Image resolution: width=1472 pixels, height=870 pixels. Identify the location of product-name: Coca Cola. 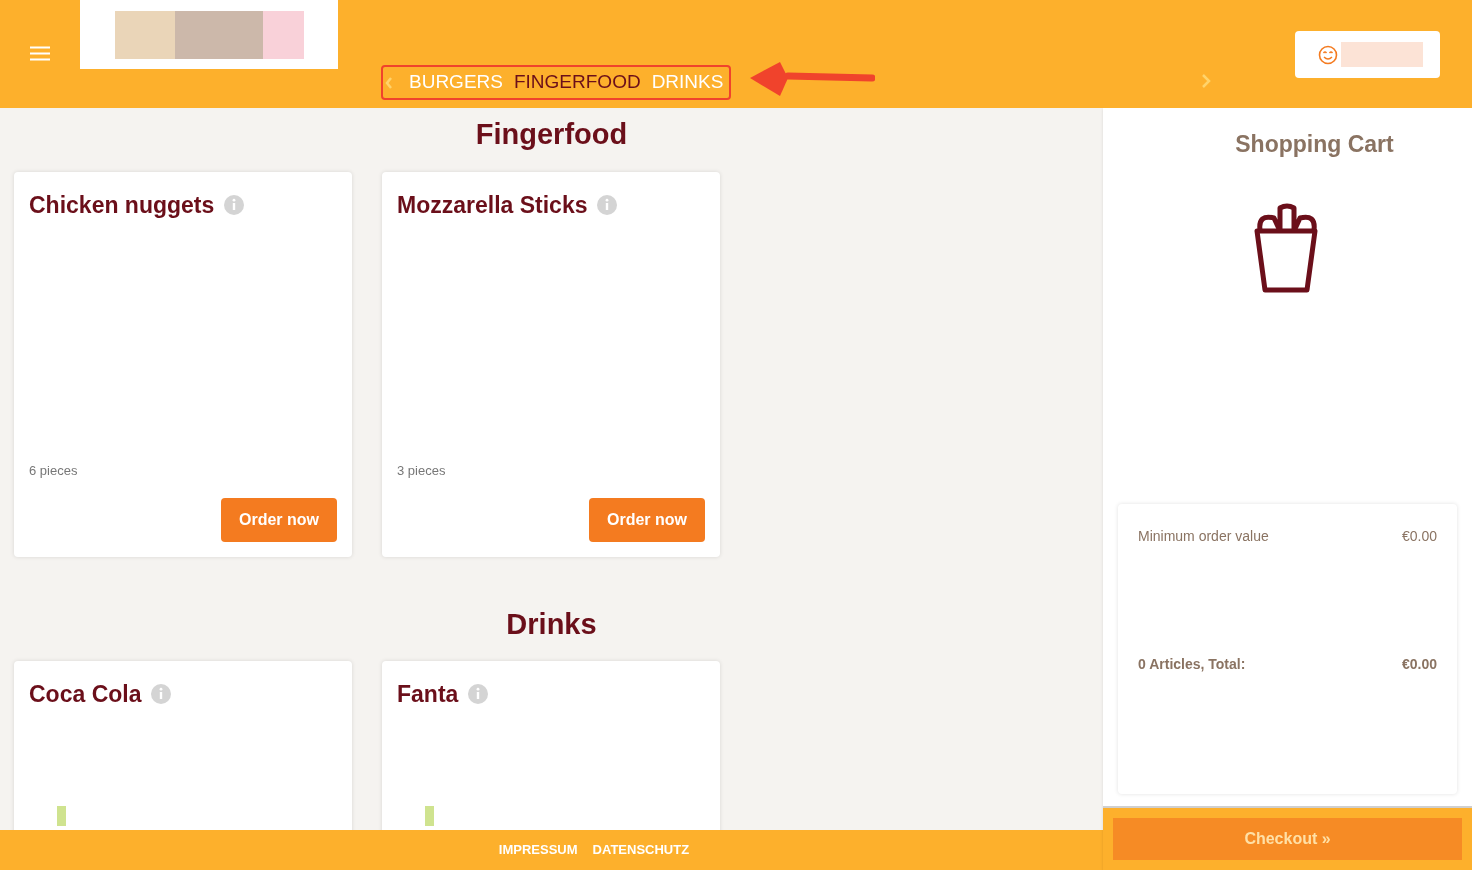
(85, 694).